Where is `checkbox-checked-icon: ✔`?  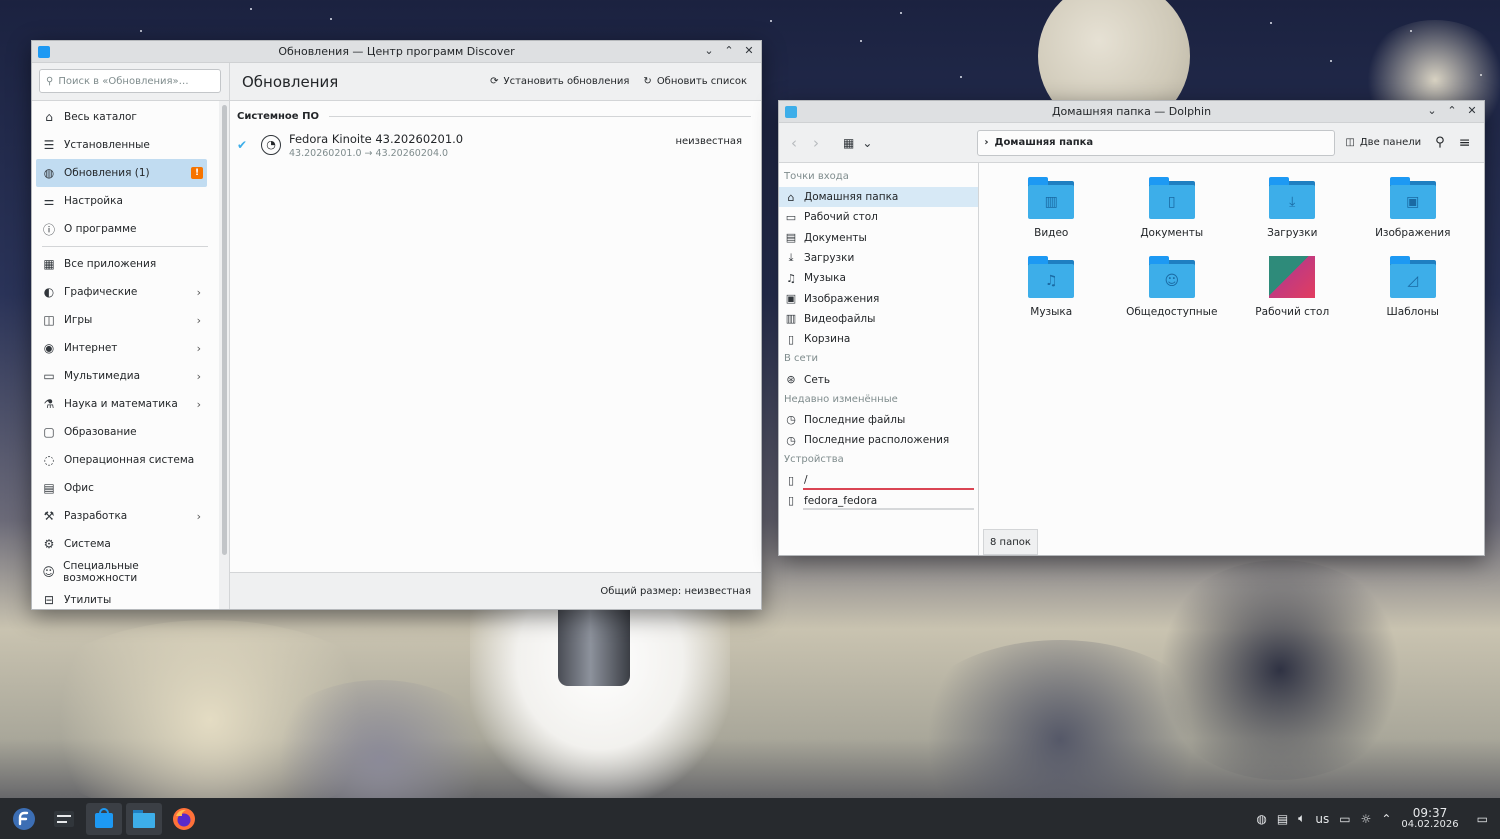 checkbox-checked-icon: ✔ is located at coordinates (244, 145).